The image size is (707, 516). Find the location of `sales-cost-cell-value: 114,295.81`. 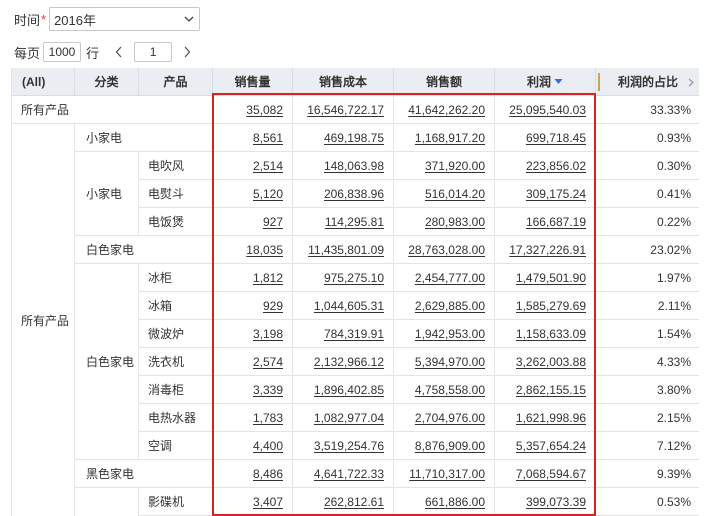

sales-cost-cell-value: 114,295.81 is located at coordinates (354, 222).